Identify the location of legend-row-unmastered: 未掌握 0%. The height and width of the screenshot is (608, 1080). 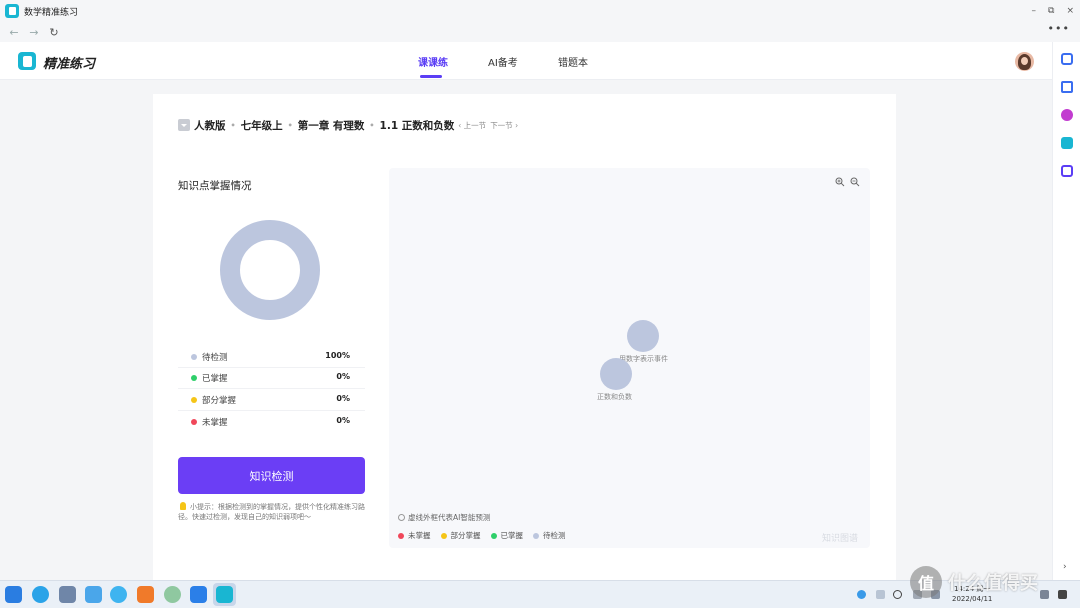
(271, 422).